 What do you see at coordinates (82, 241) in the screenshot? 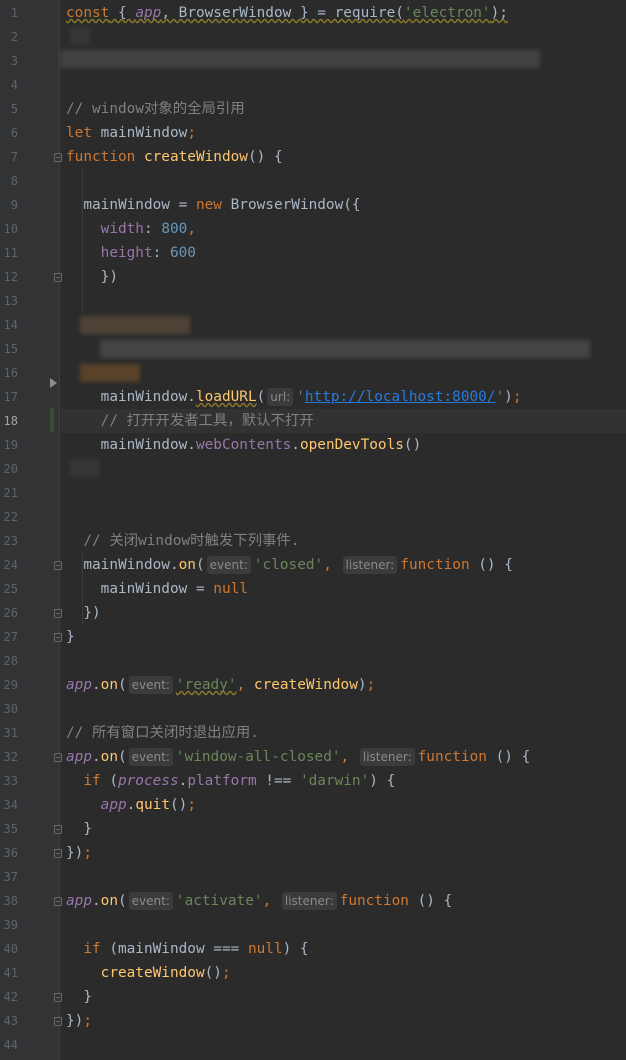
I see `indent-guide` at bounding box center [82, 241].